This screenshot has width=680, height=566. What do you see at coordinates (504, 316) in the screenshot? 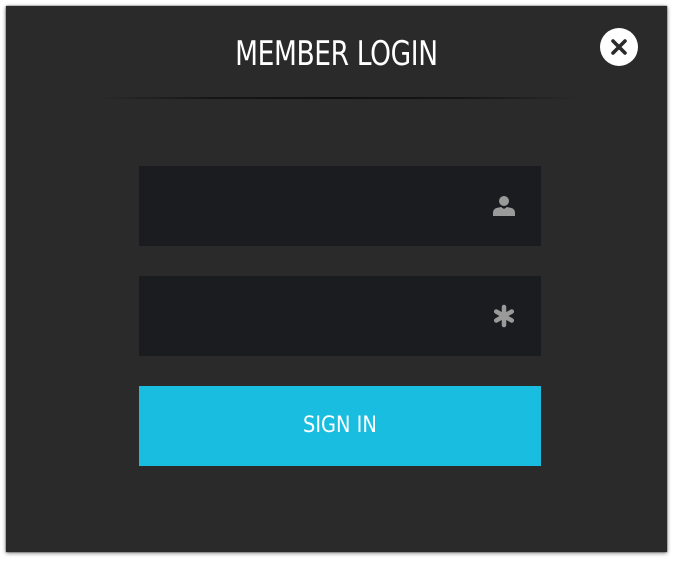
I see `asterisk-icon` at bounding box center [504, 316].